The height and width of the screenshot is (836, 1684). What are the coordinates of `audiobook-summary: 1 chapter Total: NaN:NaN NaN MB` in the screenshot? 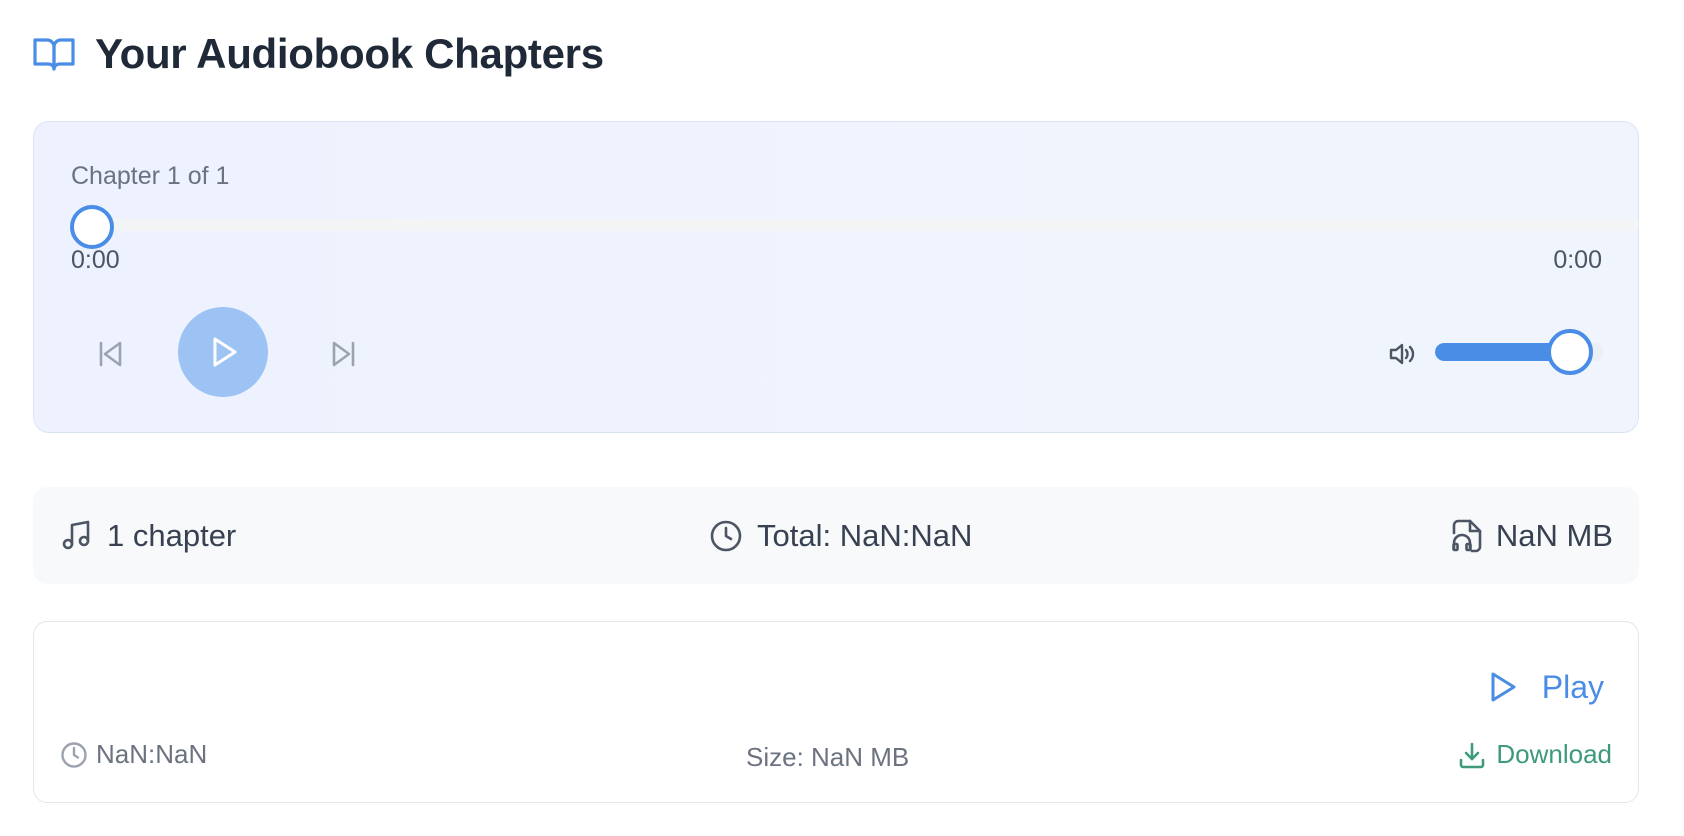 It's located at (836, 535).